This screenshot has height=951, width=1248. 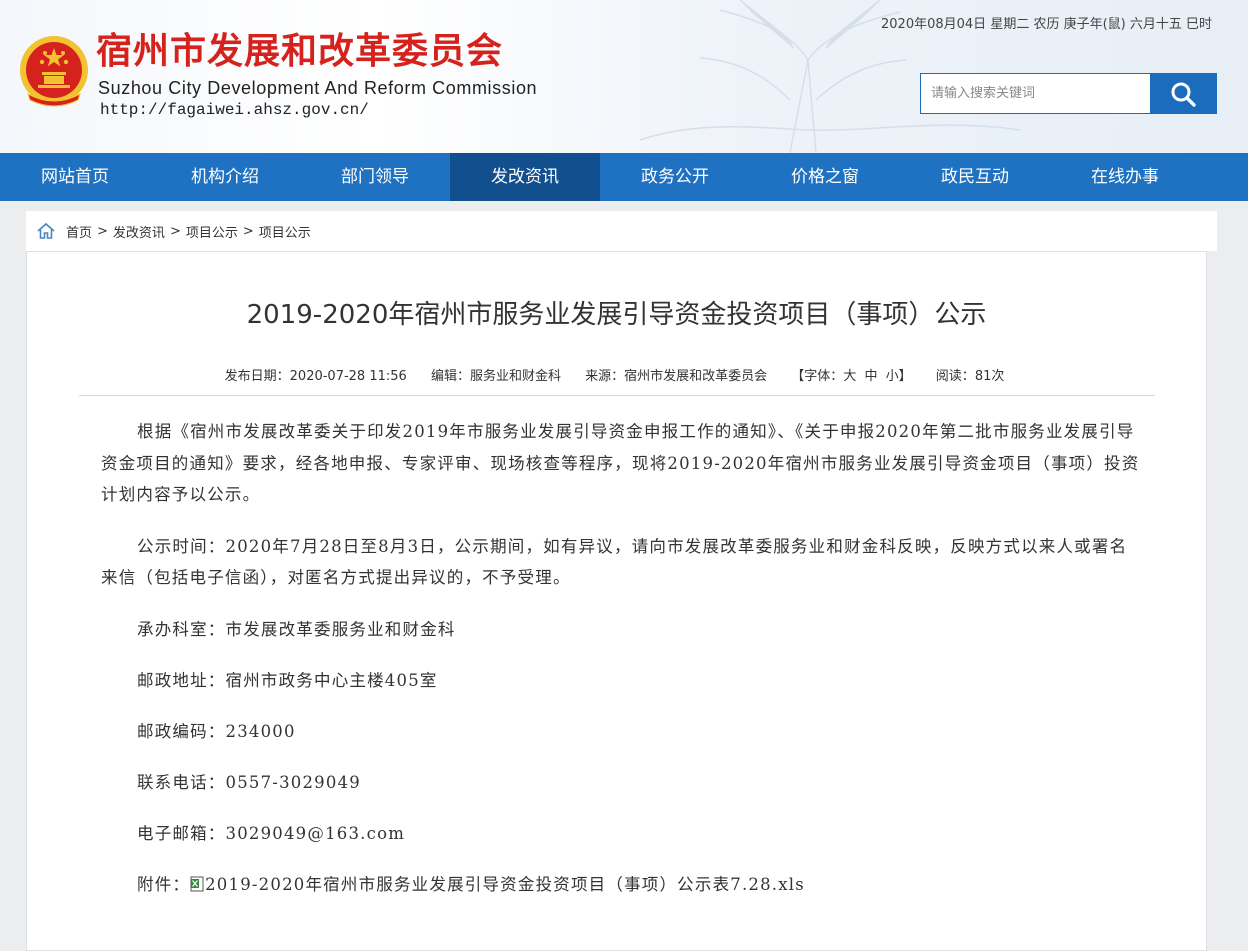 I want to click on font-size-small: 小, so click(x=892, y=376).